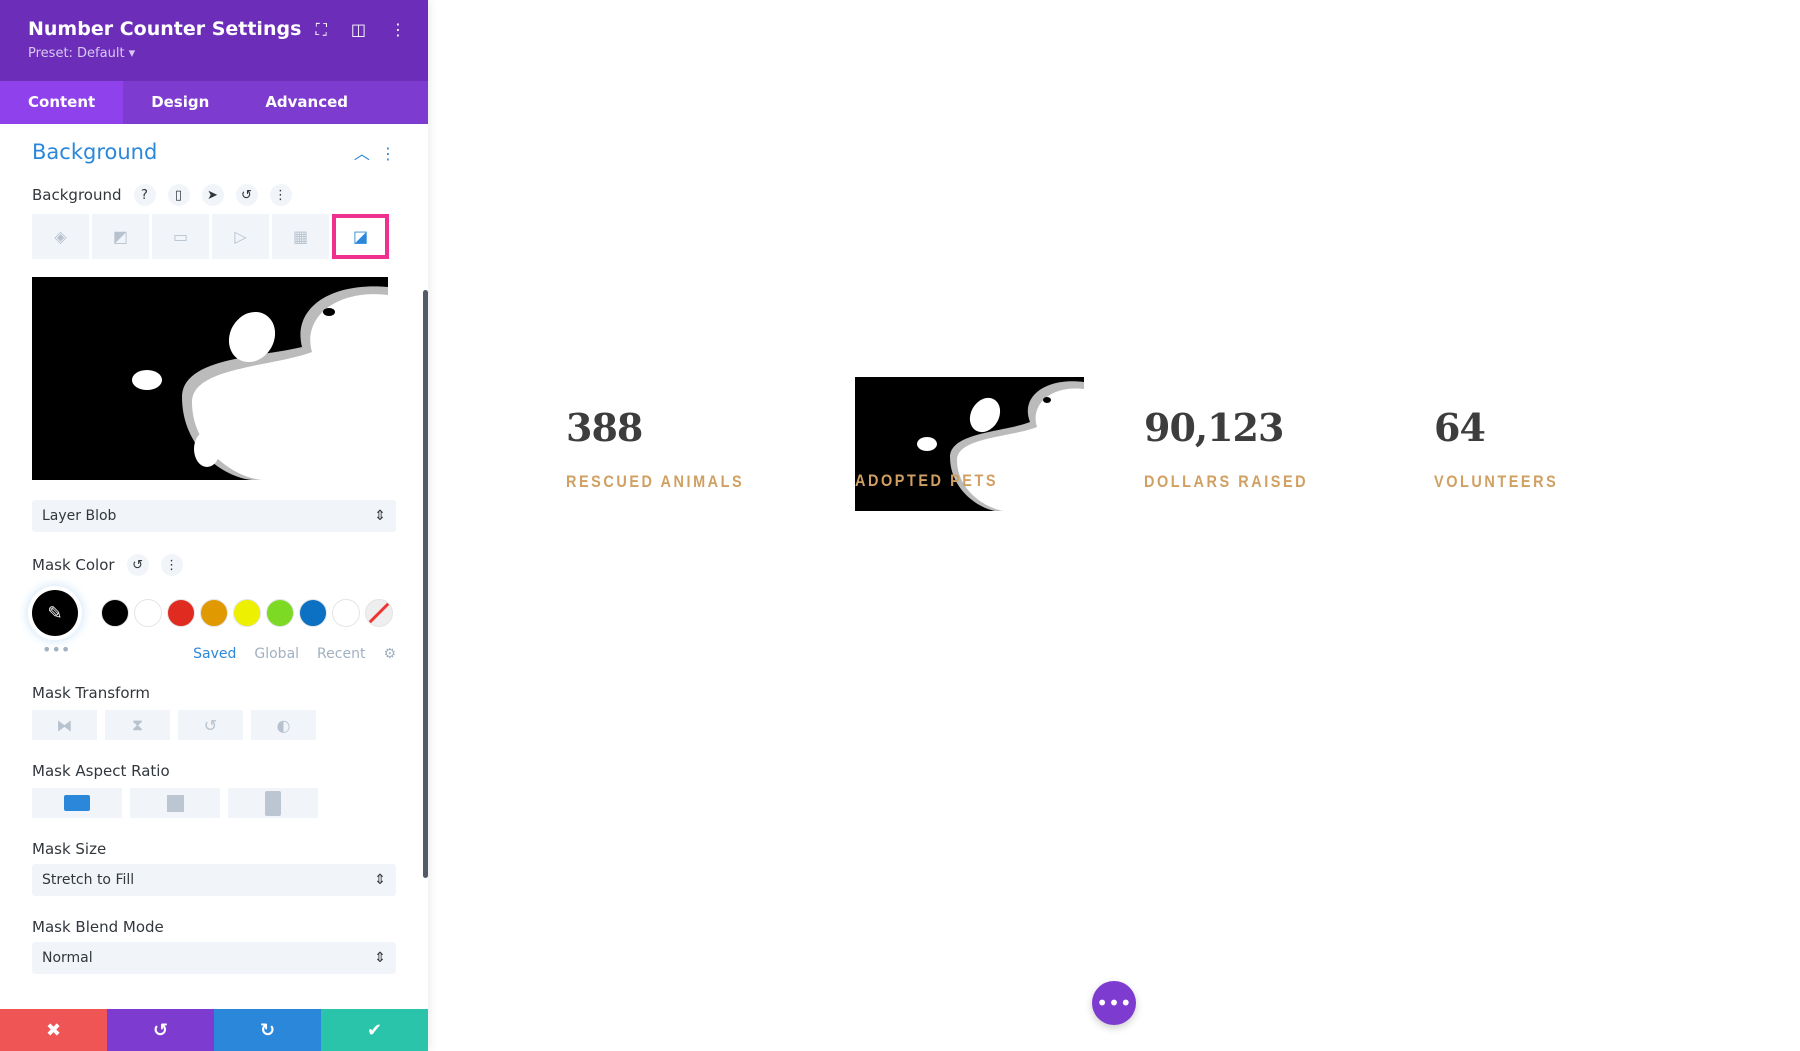 The height and width of the screenshot is (1051, 1800). I want to click on counter-number: 64, so click(1460, 427).